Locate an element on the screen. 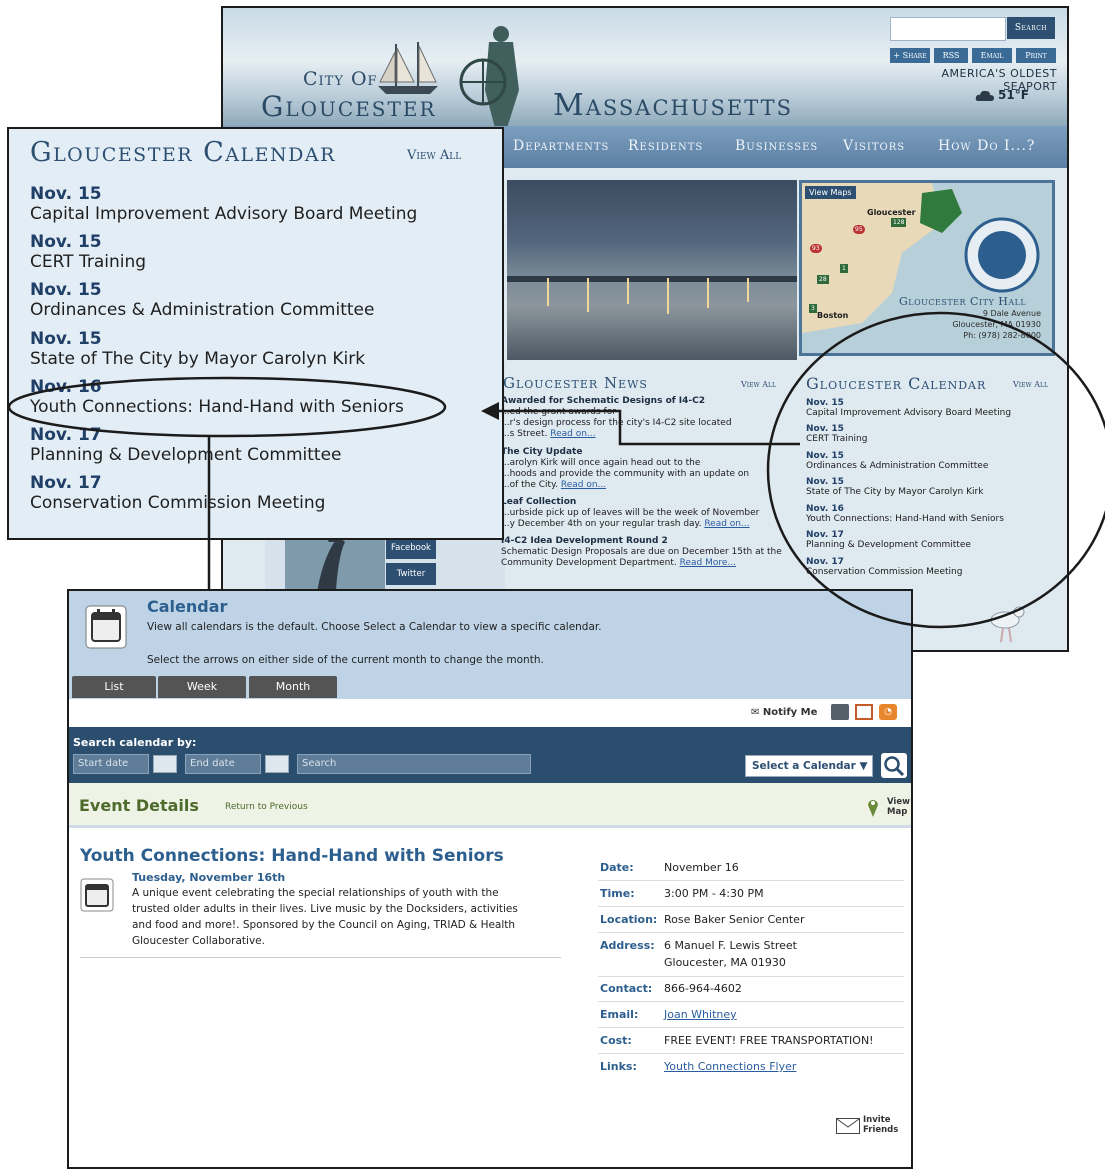 The width and height of the screenshot is (1105, 1169). return-to-previous-link: Return to Previous is located at coordinates (266, 807).